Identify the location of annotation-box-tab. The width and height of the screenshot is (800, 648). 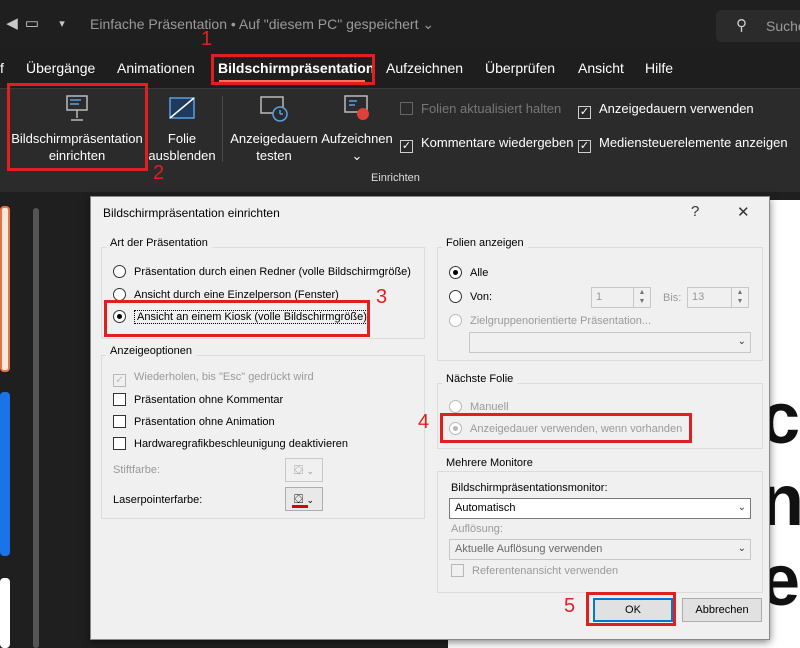
(293, 69).